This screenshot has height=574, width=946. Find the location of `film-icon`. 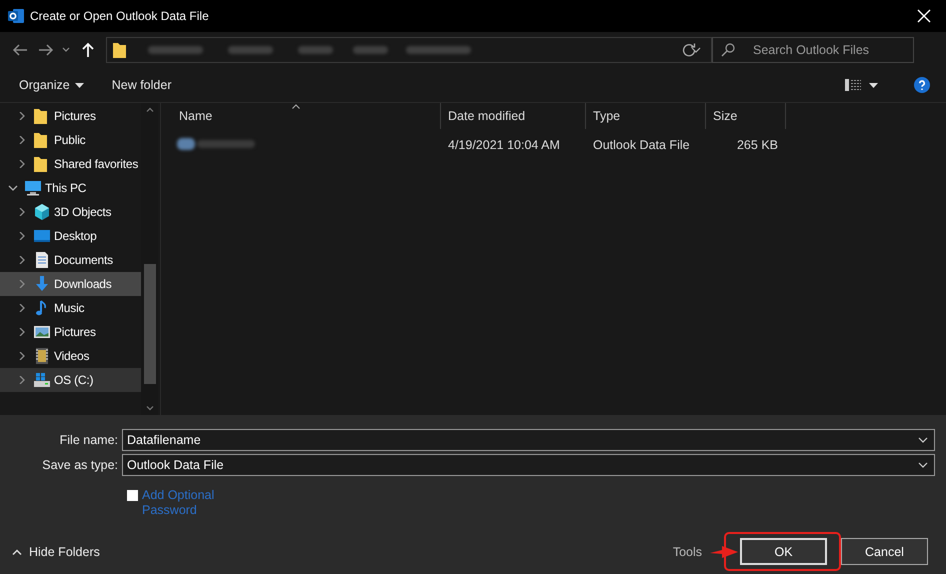

film-icon is located at coordinates (42, 356).